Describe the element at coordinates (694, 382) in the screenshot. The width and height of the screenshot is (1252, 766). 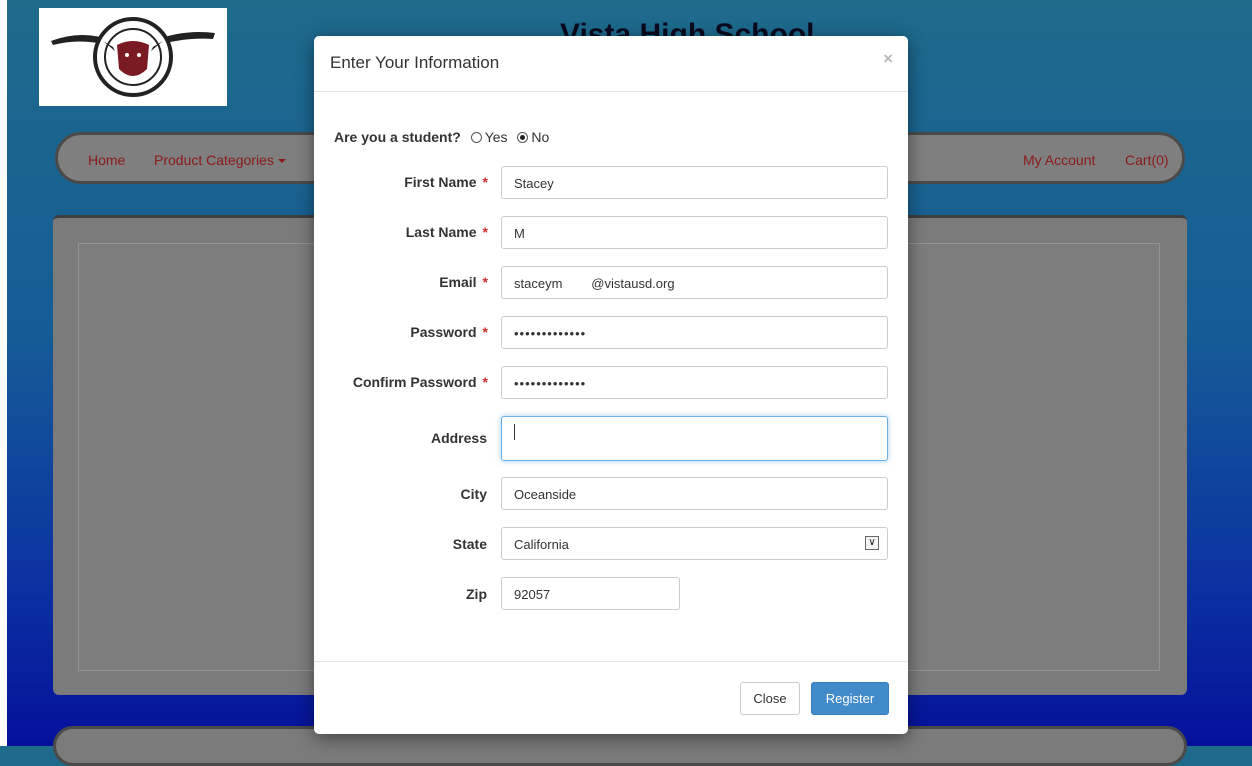
I see `confirm-password-field: •••••••••••••` at that location.